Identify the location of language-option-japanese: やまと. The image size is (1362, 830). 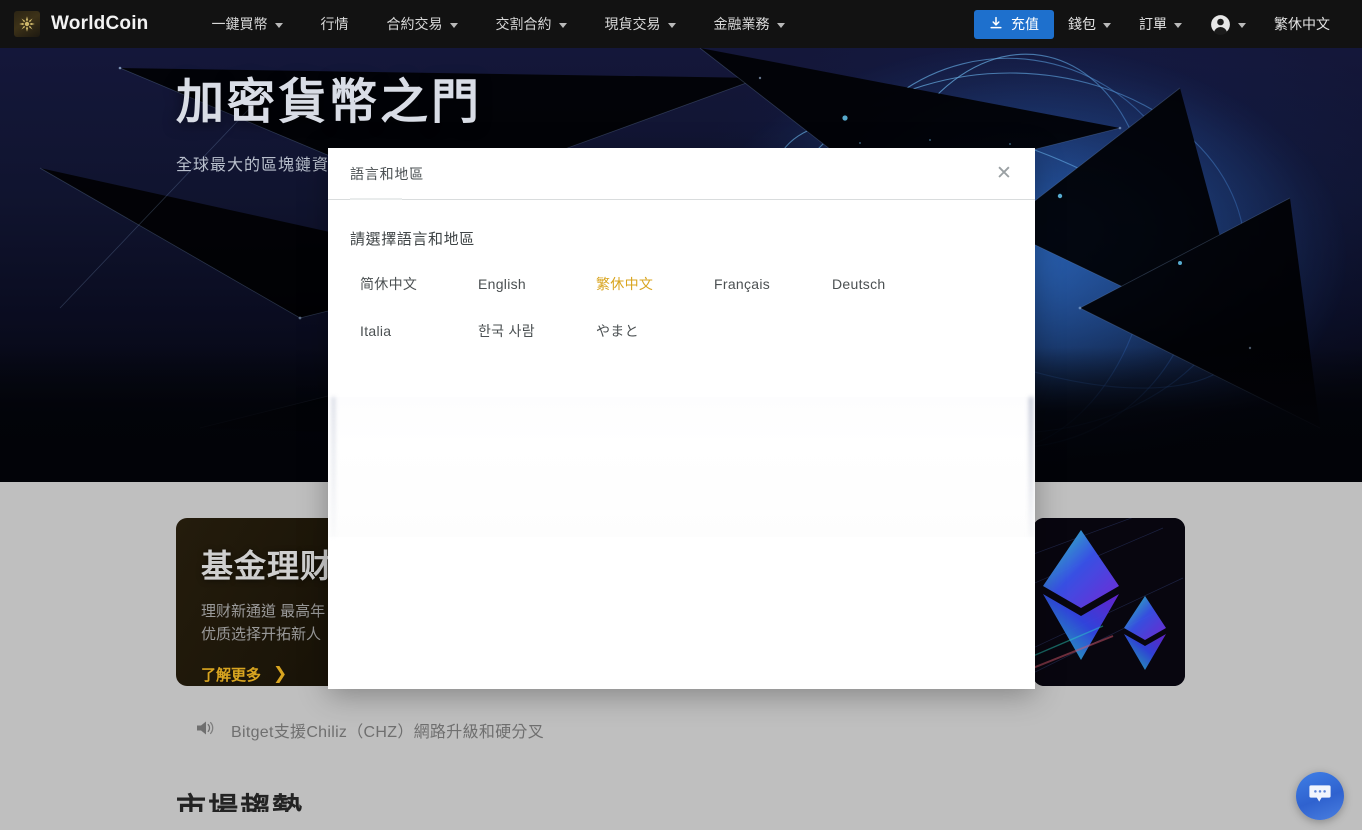
(655, 331).